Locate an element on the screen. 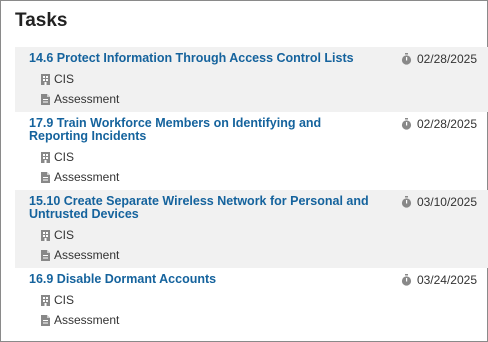  task-due-date-text: 03/24/2025 is located at coordinates (446, 280).